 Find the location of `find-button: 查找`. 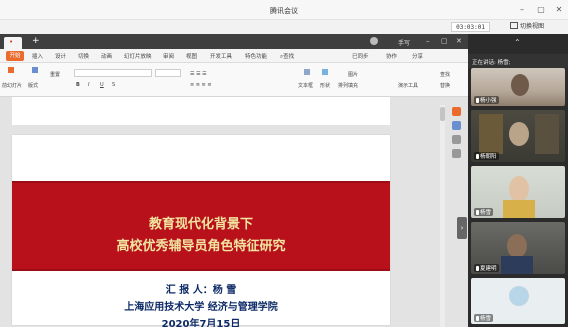

find-button: 查找 is located at coordinates (445, 74).